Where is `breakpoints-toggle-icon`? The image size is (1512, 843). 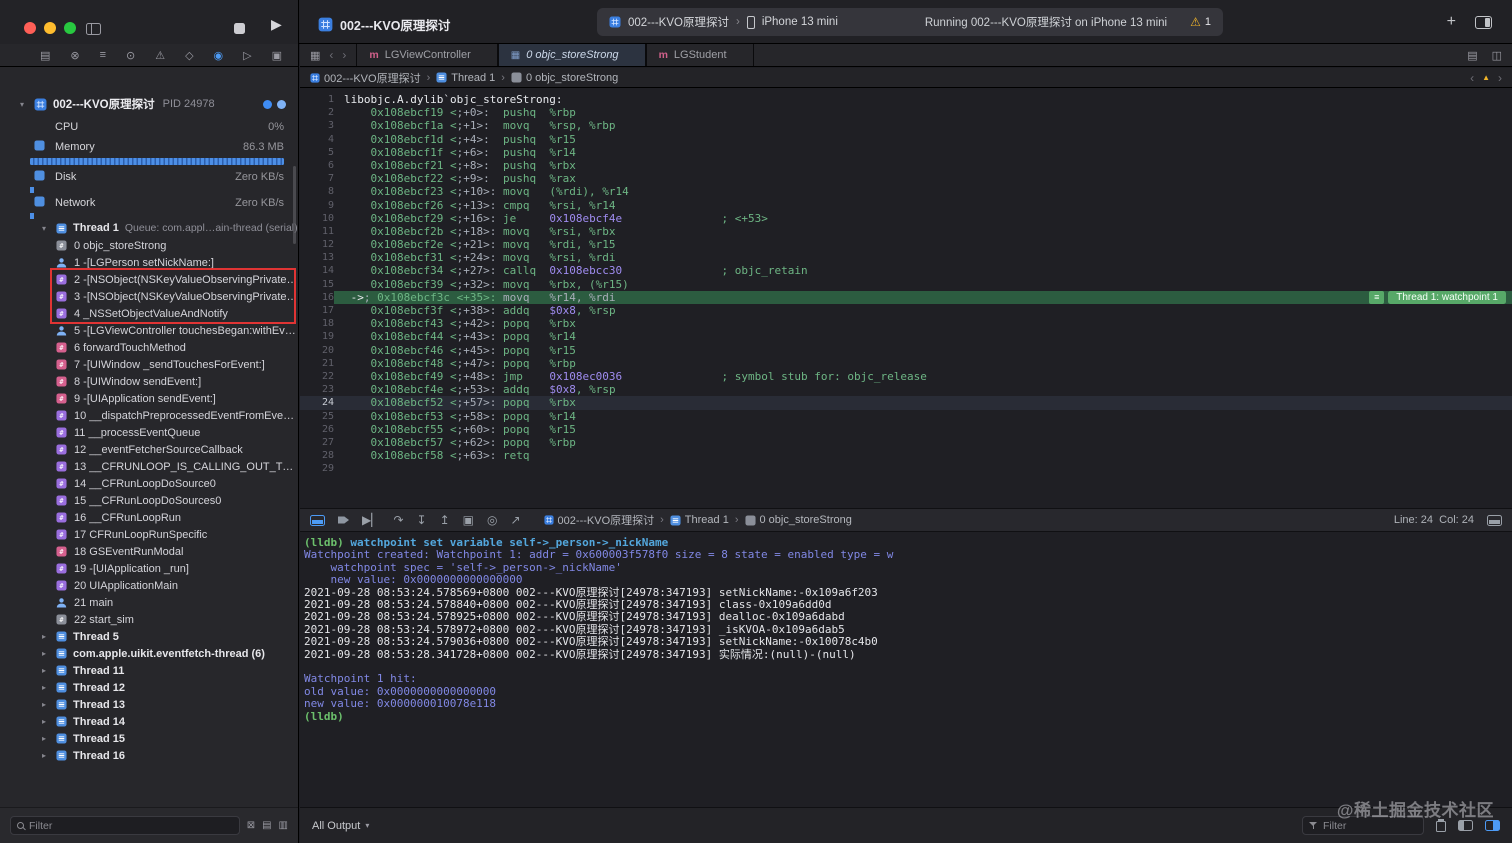
breakpoints-toggle-icon is located at coordinates (343, 520).